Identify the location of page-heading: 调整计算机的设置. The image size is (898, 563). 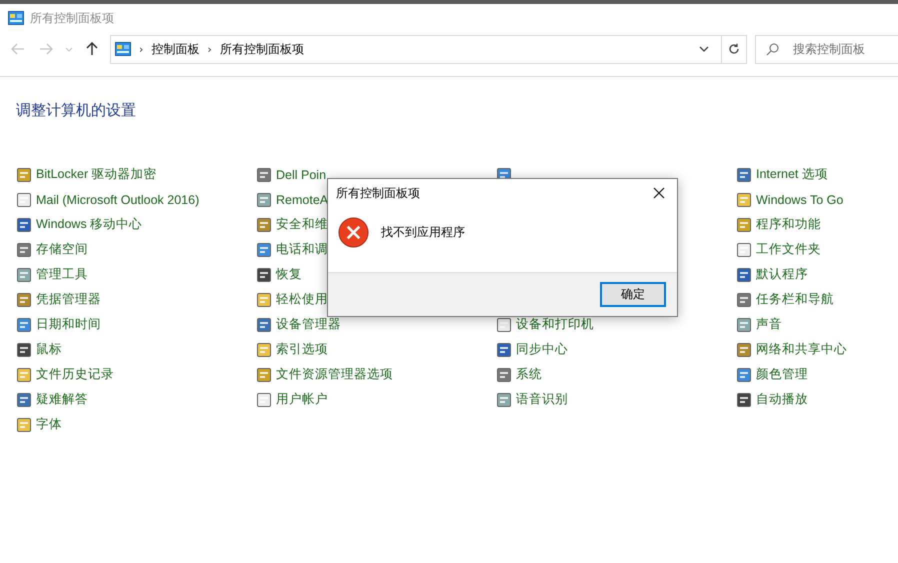
(76, 110).